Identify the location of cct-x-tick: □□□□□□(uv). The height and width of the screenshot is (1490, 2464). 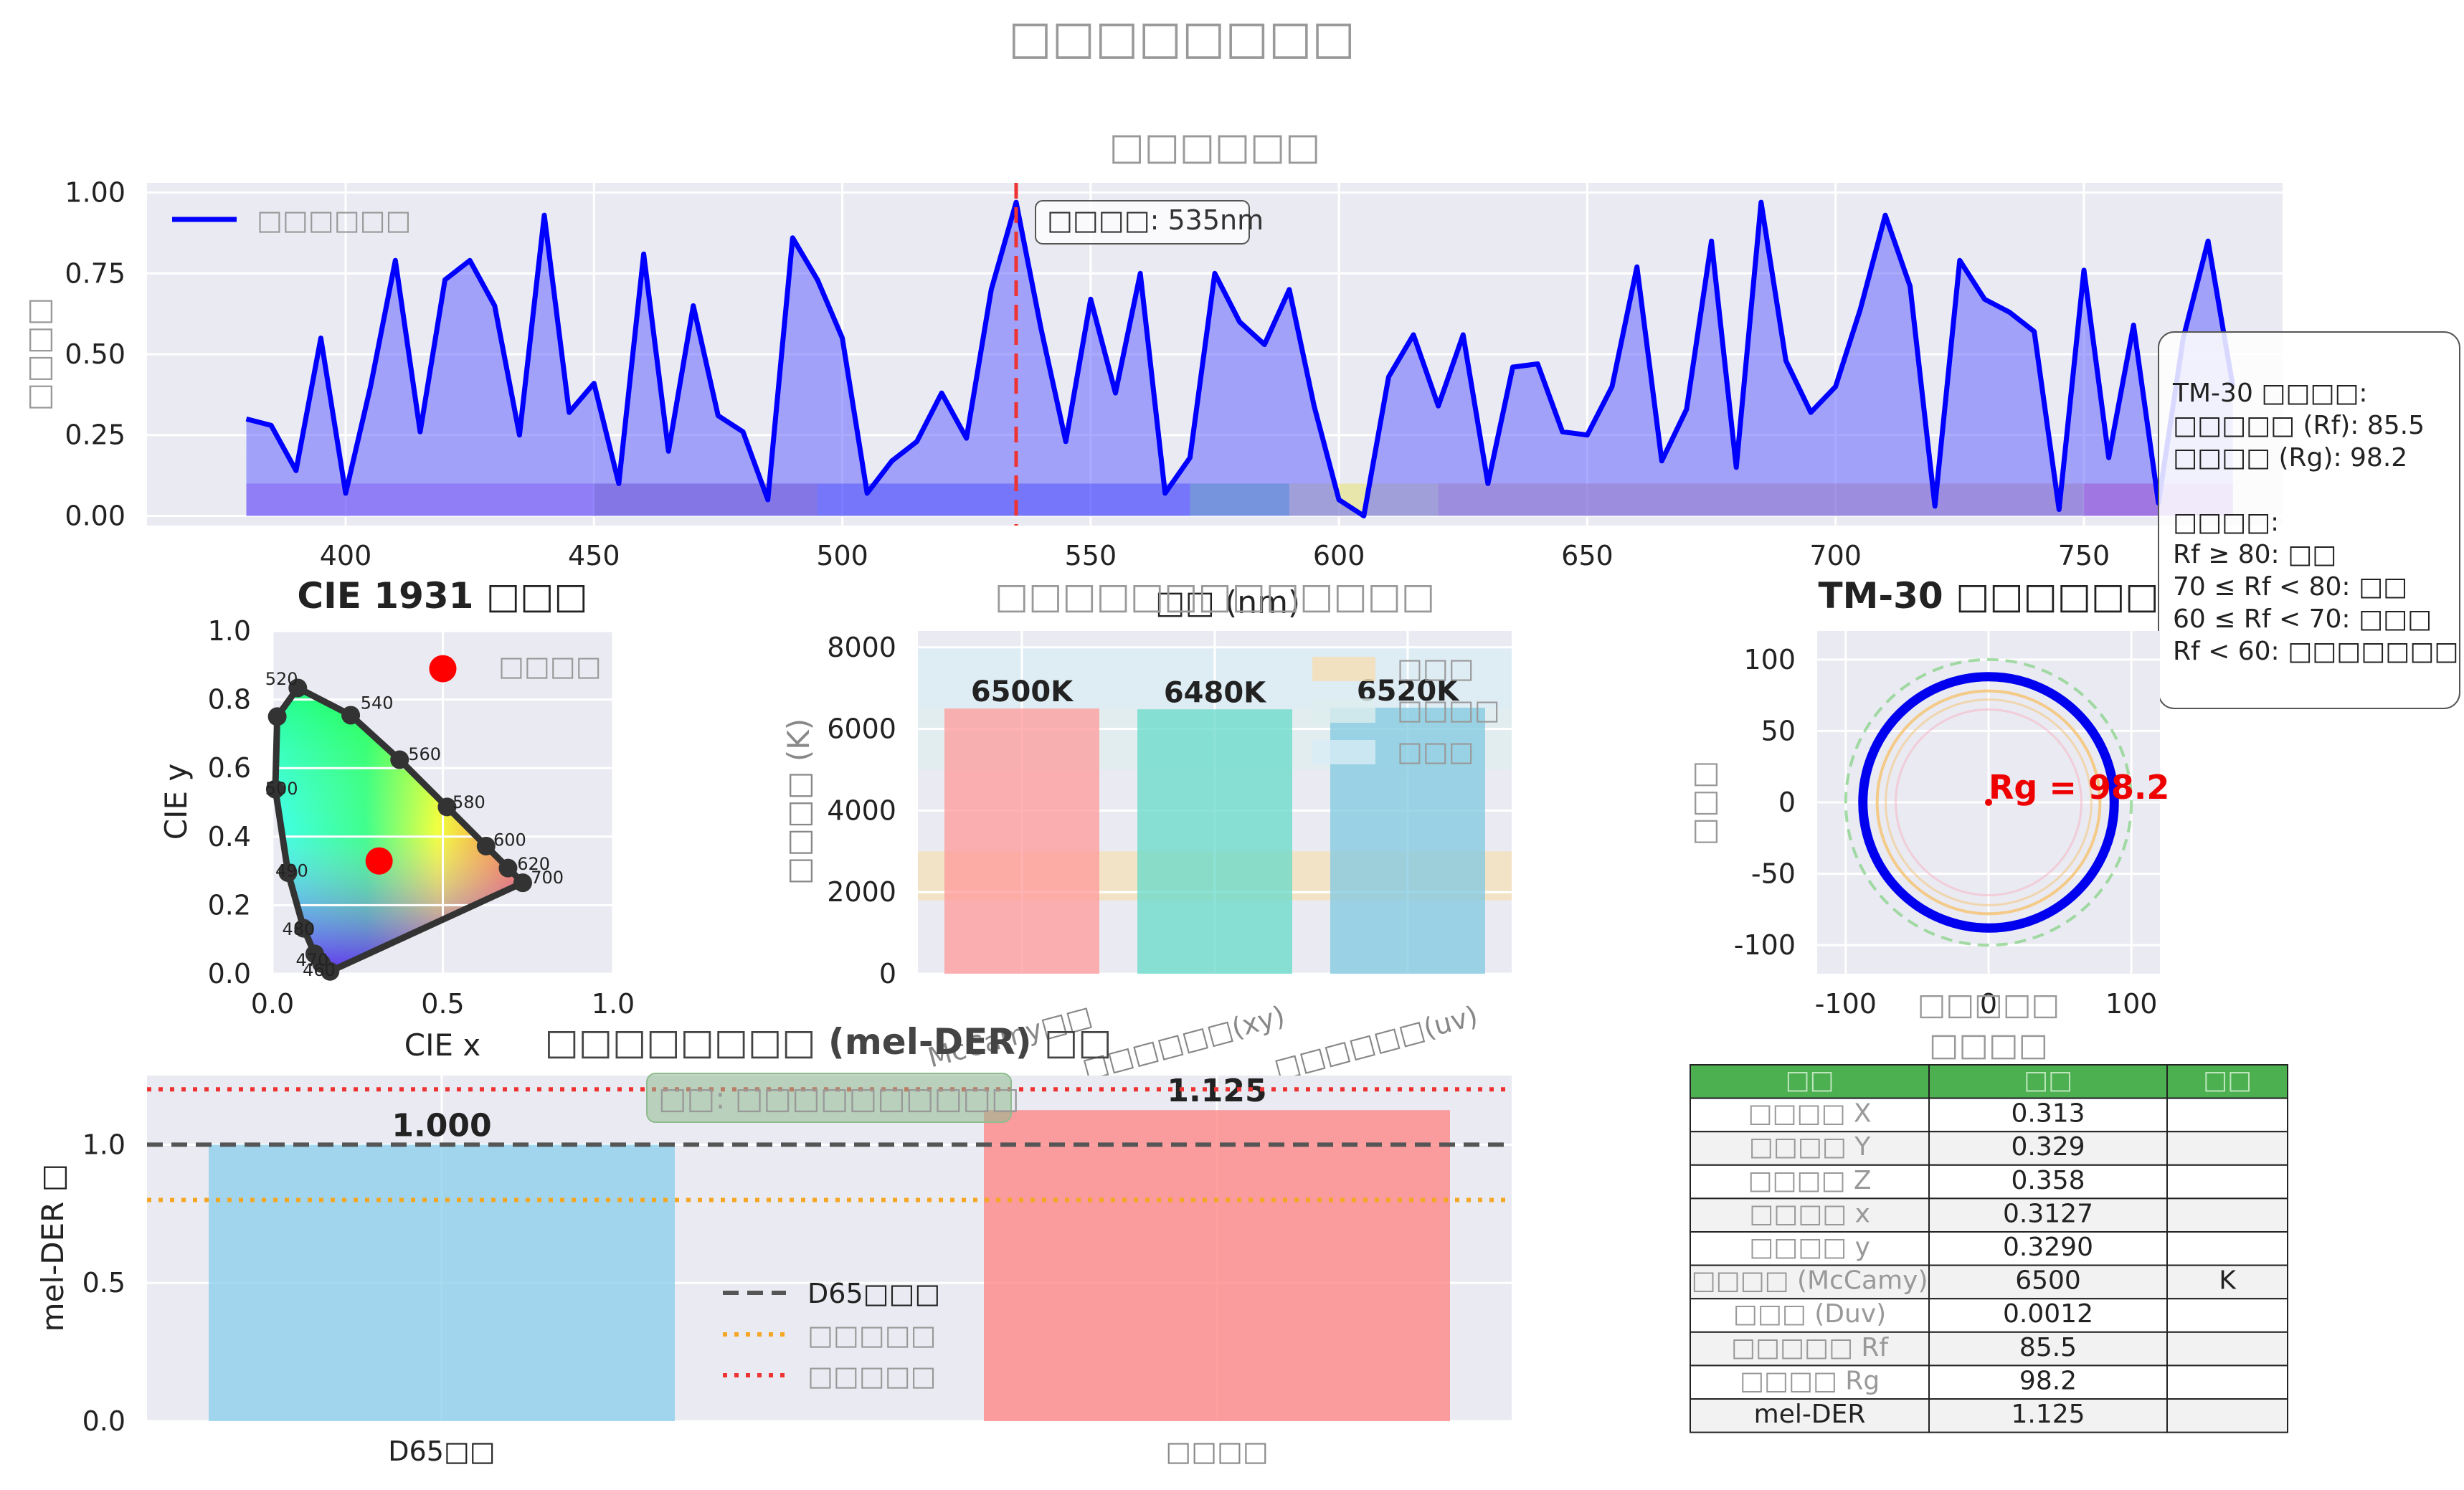
(1376, 1042).